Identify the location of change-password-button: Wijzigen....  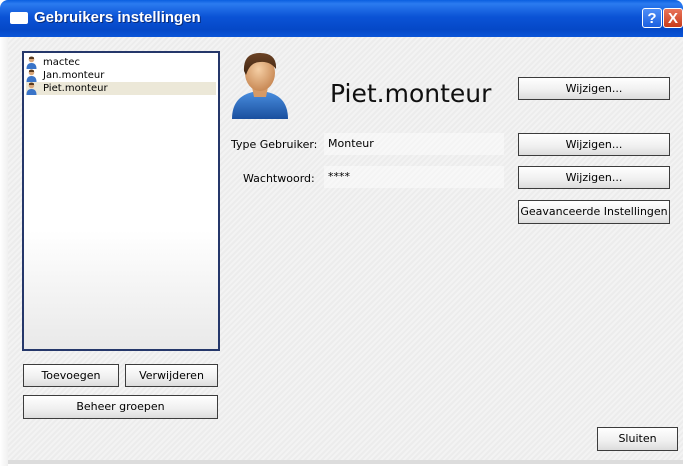
(594, 177).